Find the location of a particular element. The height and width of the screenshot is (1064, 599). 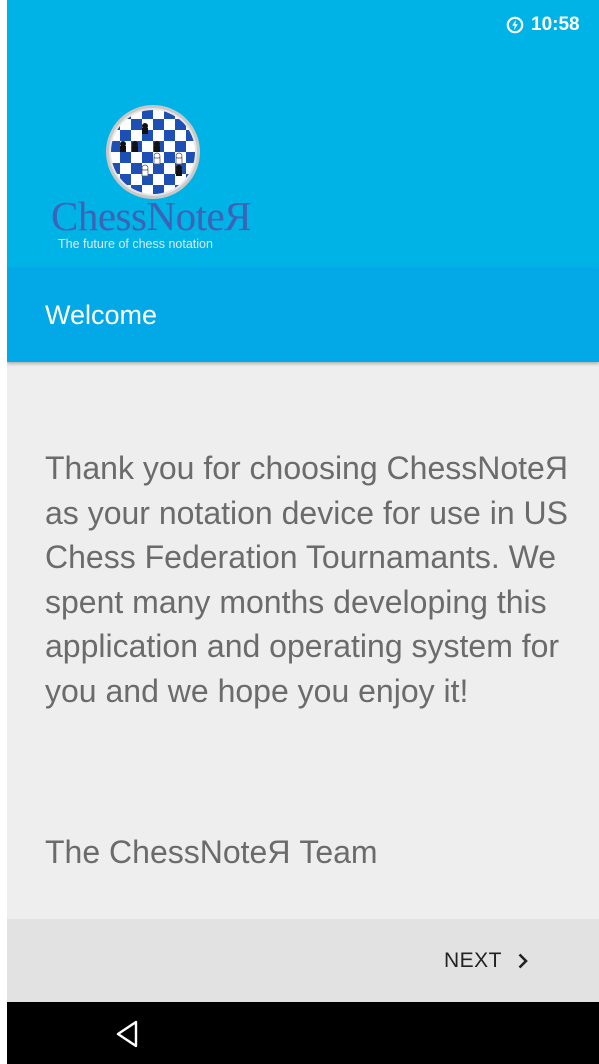

page-title: Welcome is located at coordinates (101, 315).